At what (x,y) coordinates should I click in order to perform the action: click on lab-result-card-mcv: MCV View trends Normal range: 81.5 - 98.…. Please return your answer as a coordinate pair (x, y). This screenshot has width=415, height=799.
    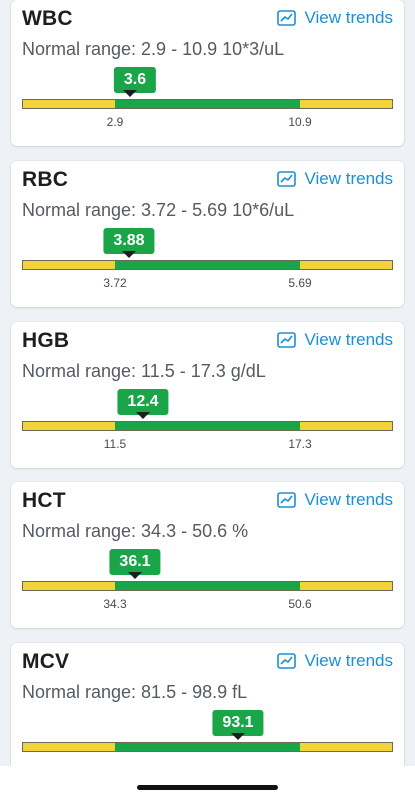
    Looking at the image, I should click on (207, 704).